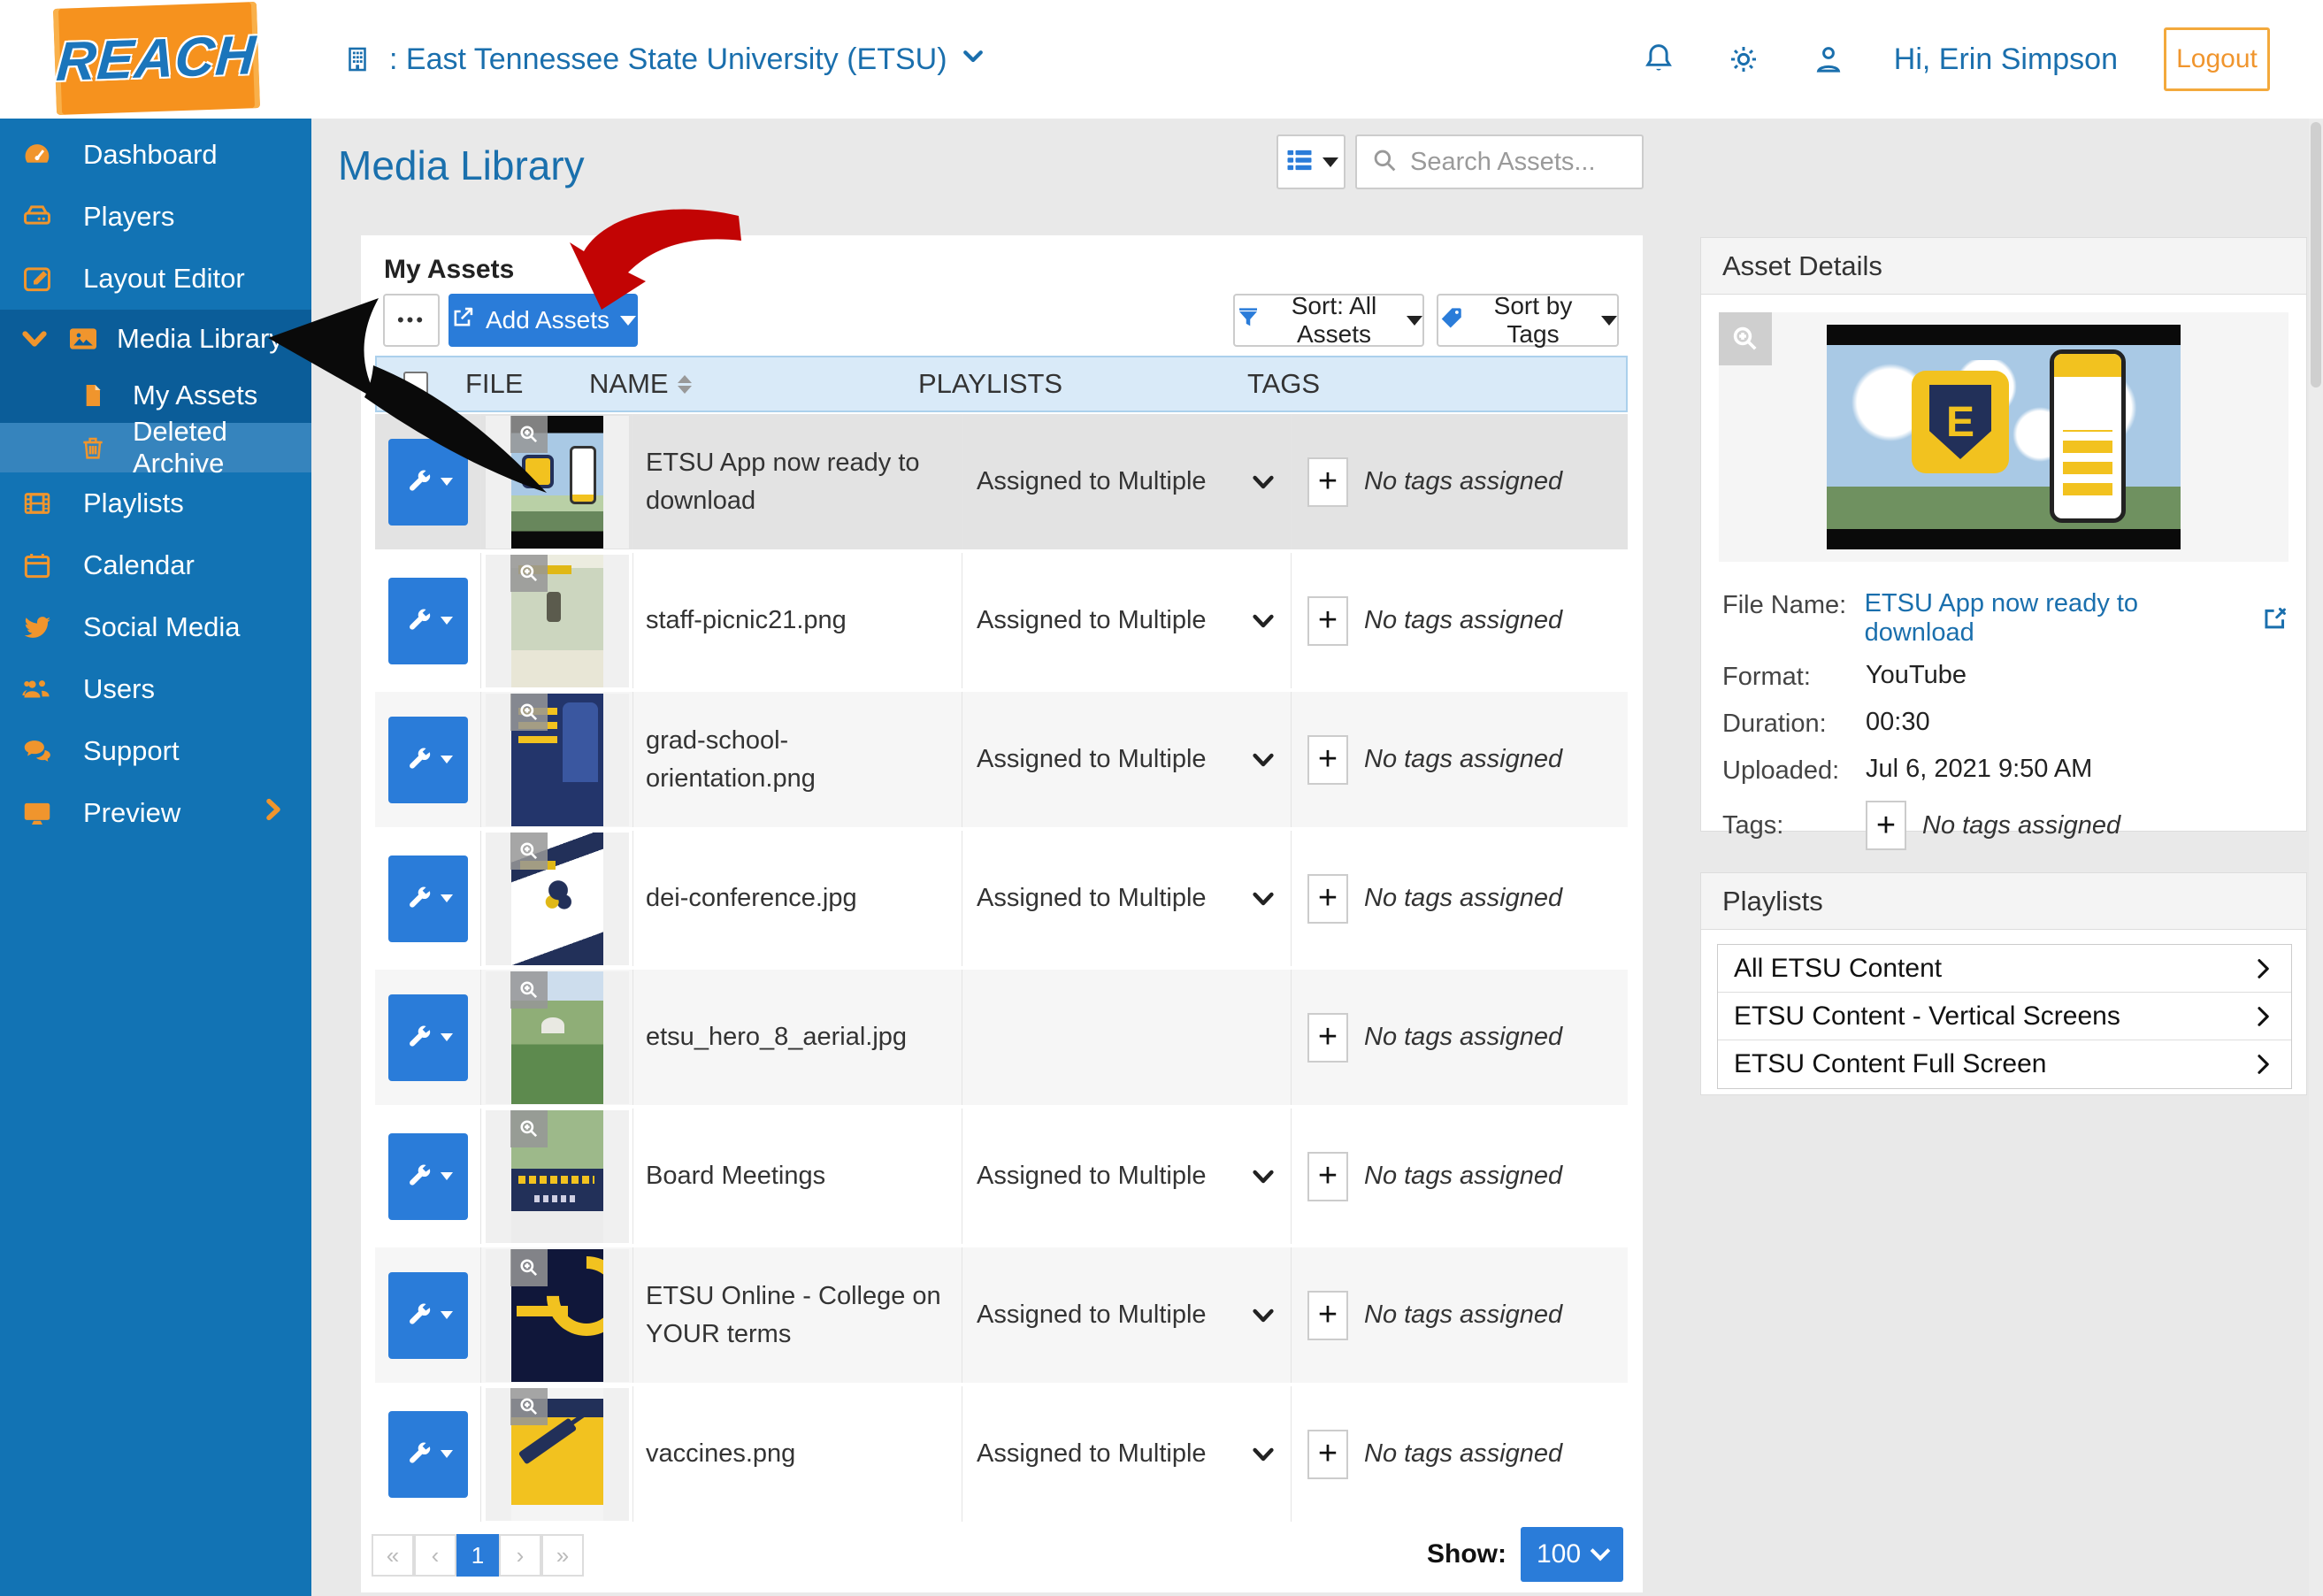 This screenshot has width=2323, height=1596. What do you see at coordinates (155, 503) in the screenshot?
I see `sidebar-item-playlists: Playlists` at bounding box center [155, 503].